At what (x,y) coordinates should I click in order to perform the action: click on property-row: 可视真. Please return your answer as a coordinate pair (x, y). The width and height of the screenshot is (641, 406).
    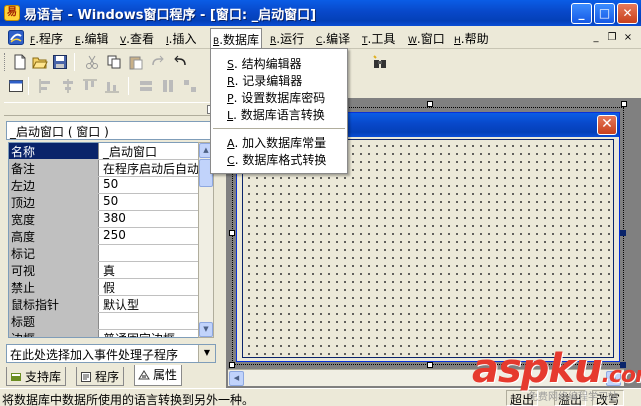
    Looking at the image, I should click on (107, 270).